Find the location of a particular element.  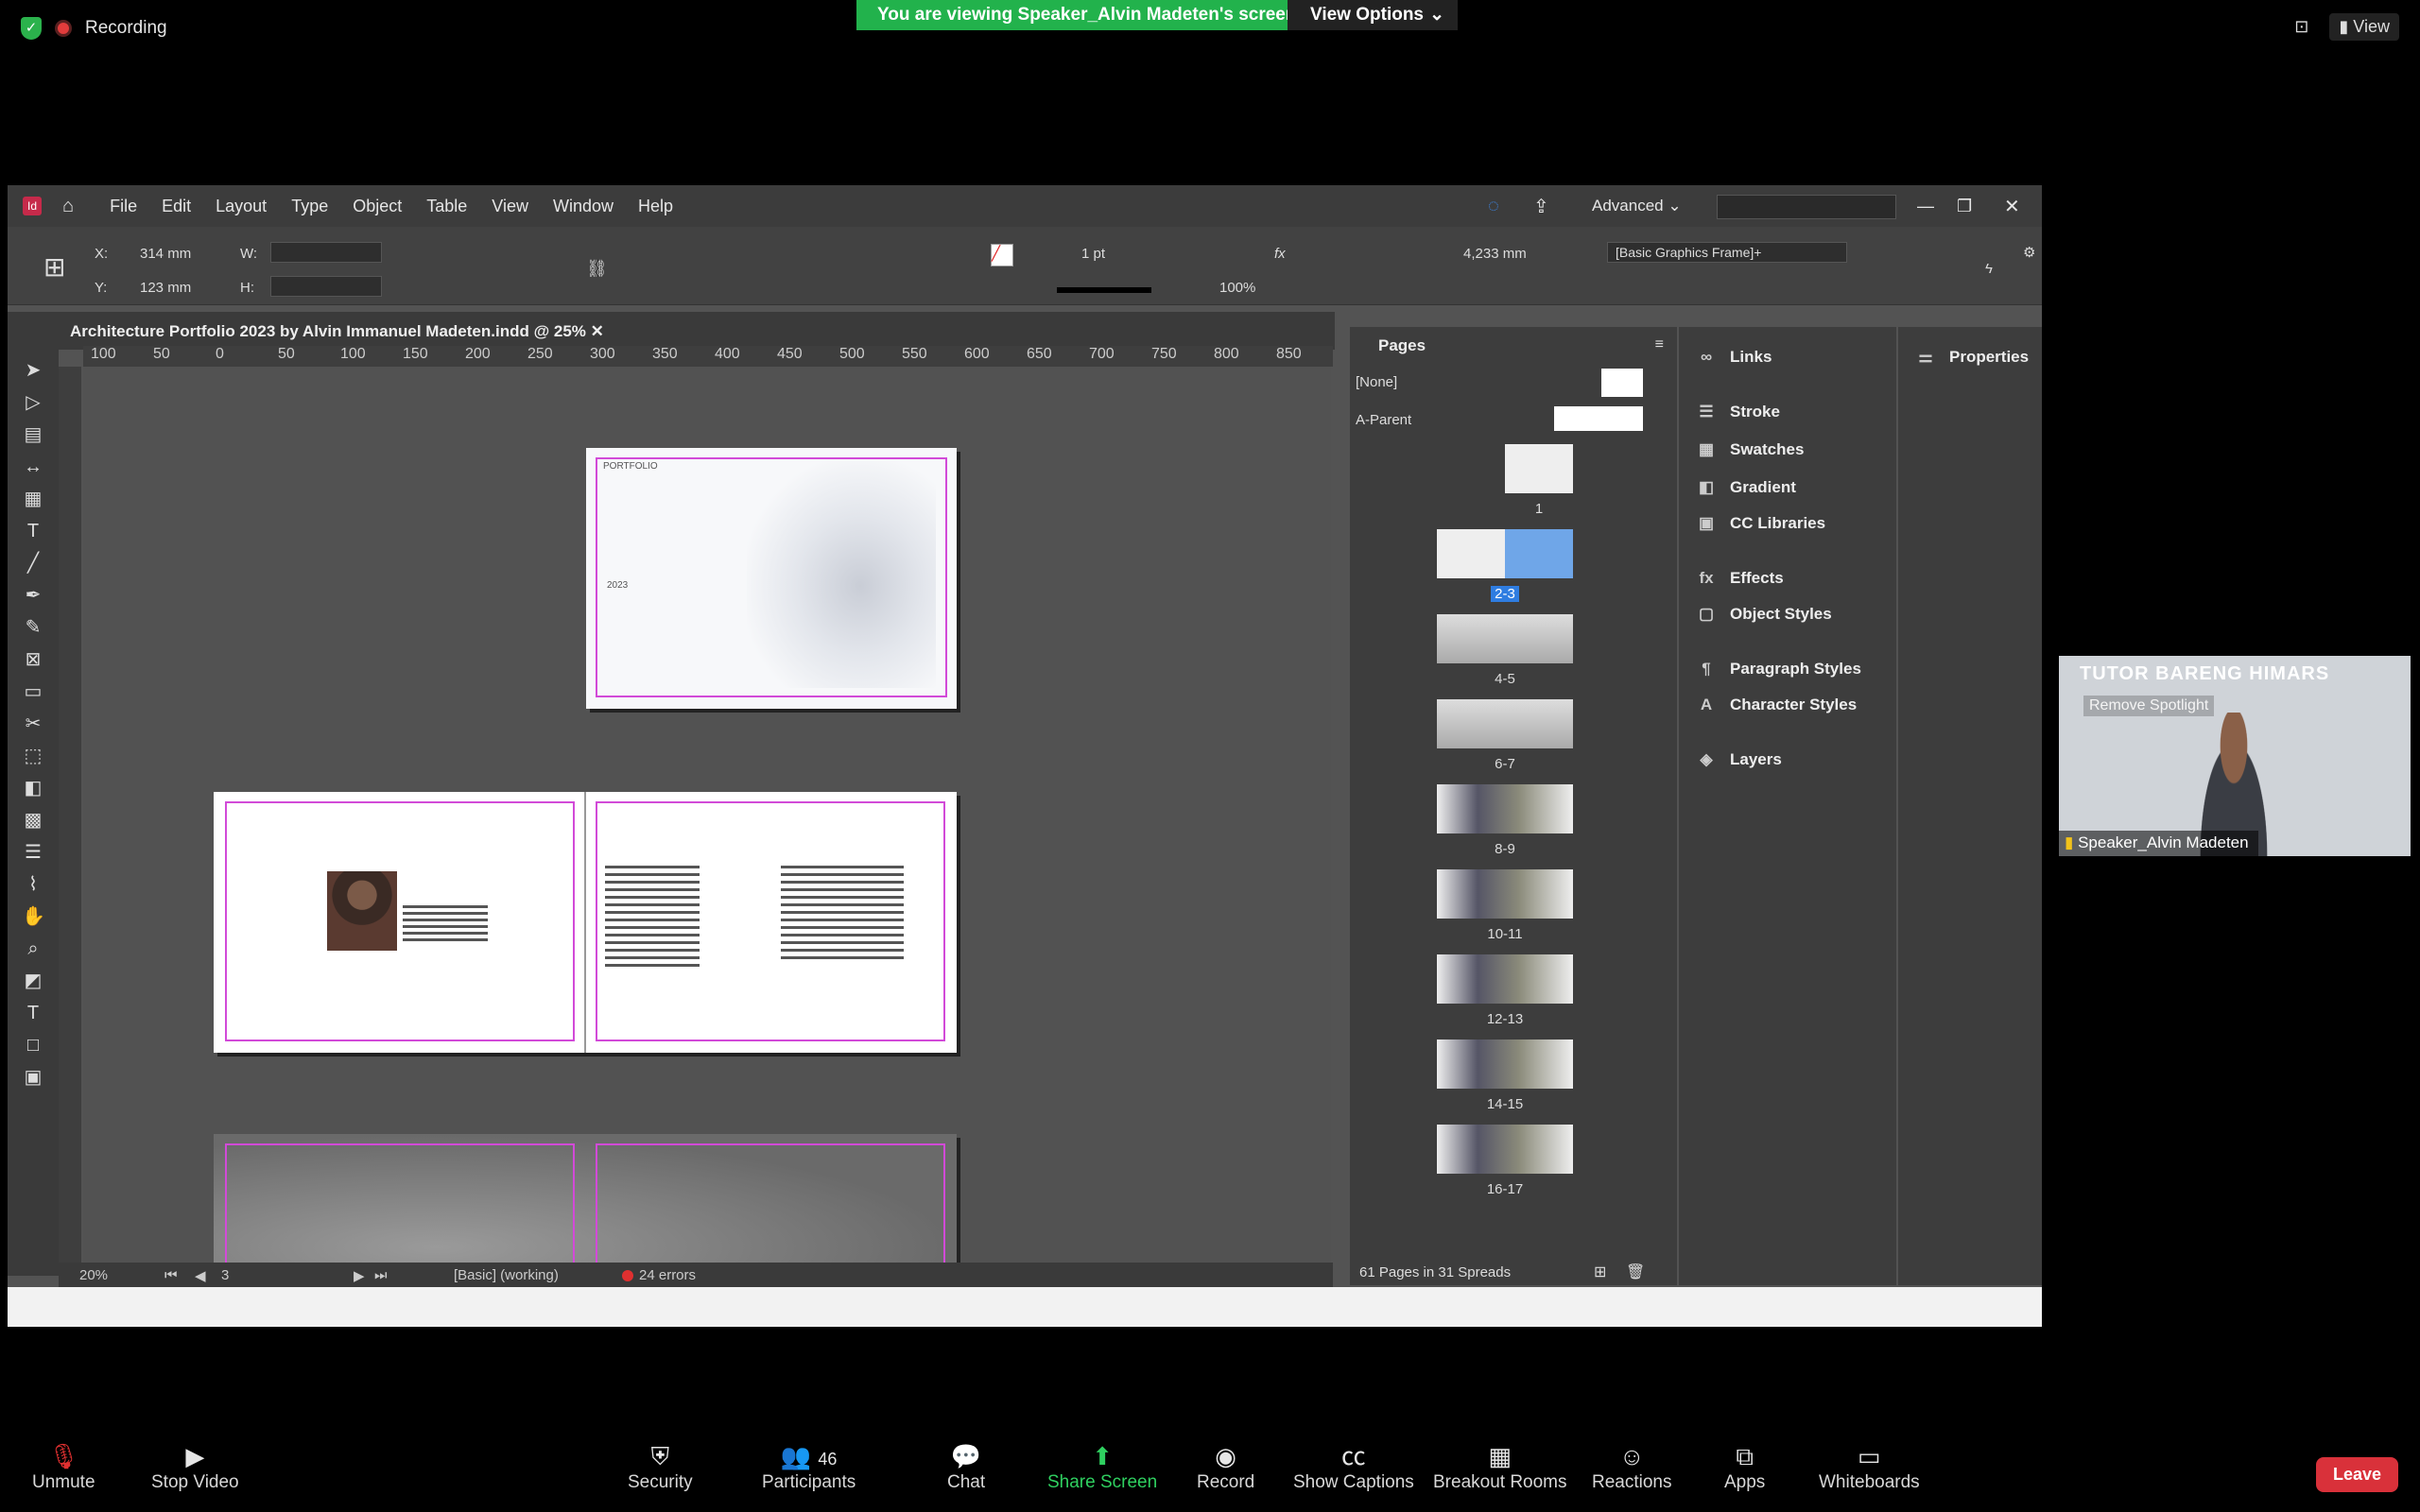

properties-panel-tab: ⚌ Properties is located at coordinates (1972, 357).